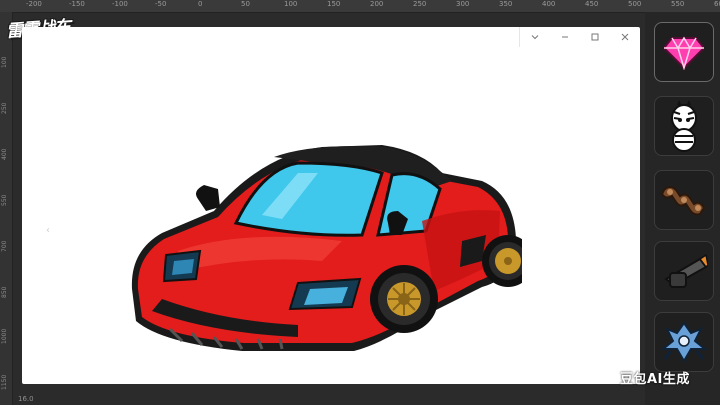  Describe the element at coordinates (26, 399) in the screenshot. I see `zoom-readout: 16.0` at that location.